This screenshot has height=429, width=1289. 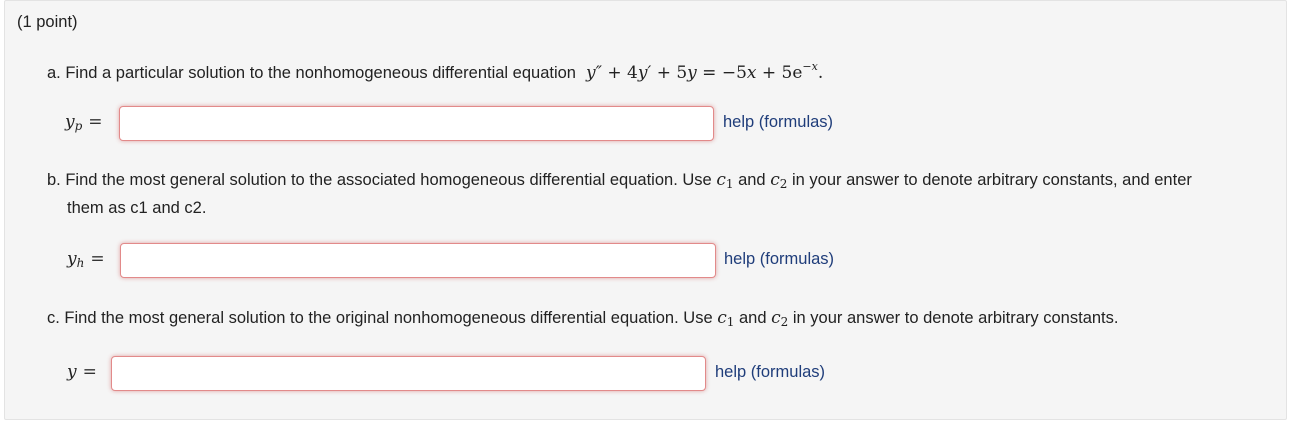 I want to click on part-a-help-link: help (formulas), so click(x=778, y=122).